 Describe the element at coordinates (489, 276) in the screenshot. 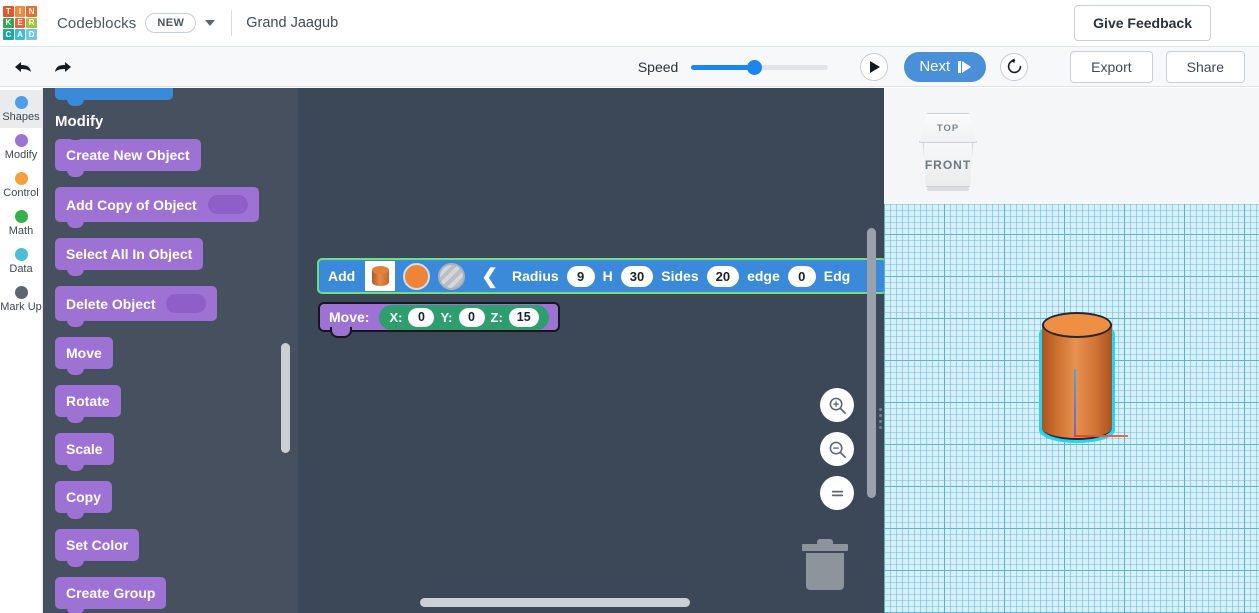

I see `chevron-left-icon: ❮` at that location.